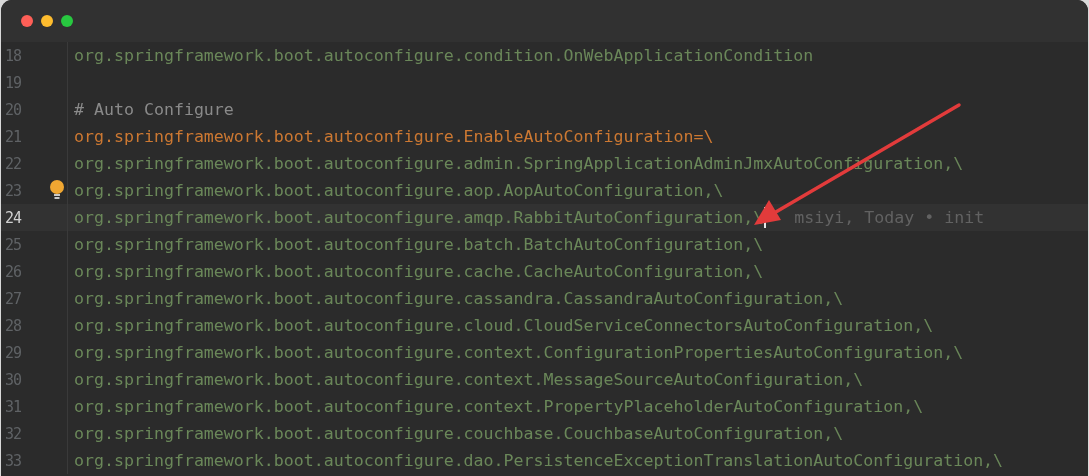  What do you see at coordinates (57, 190) in the screenshot?
I see `lightbulb-icon` at bounding box center [57, 190].